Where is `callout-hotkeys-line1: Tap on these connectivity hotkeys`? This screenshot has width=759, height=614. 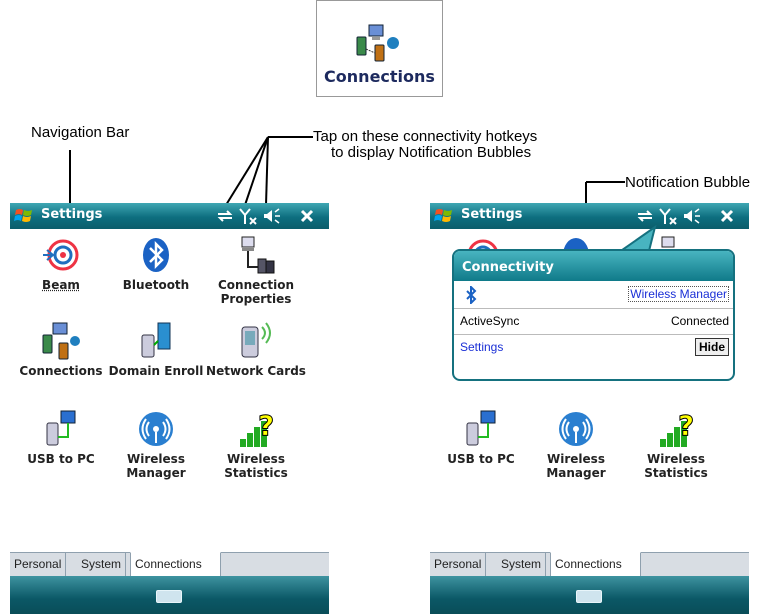
callout-hotkeys-line1: Tap on these connectivity hotkeys is located at coordinates (425, 136).